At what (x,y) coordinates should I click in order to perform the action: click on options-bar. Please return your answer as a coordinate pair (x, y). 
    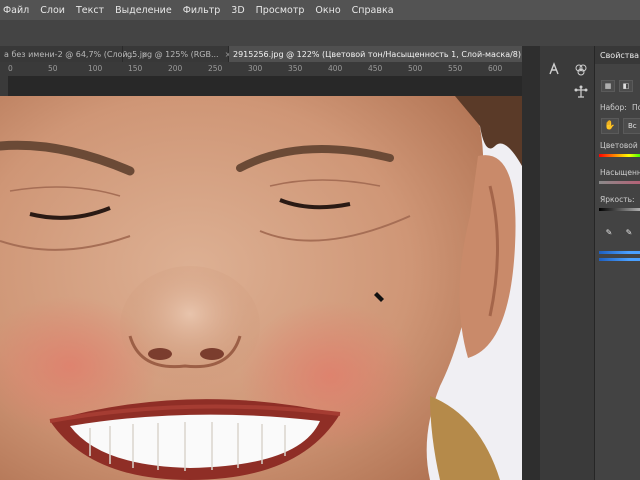
    Looking at the image, I should click on (320, 33).